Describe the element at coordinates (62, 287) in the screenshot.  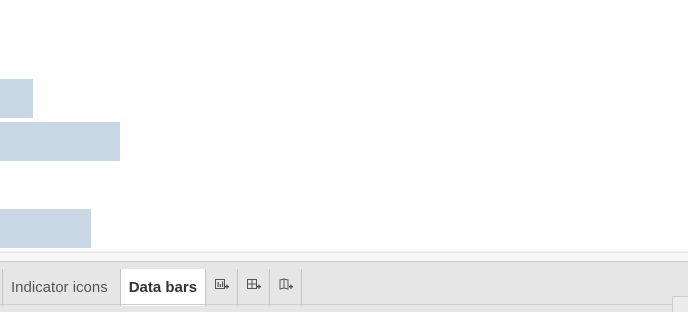
I see `tab-indicator-icons: Indicator icons` at that location.